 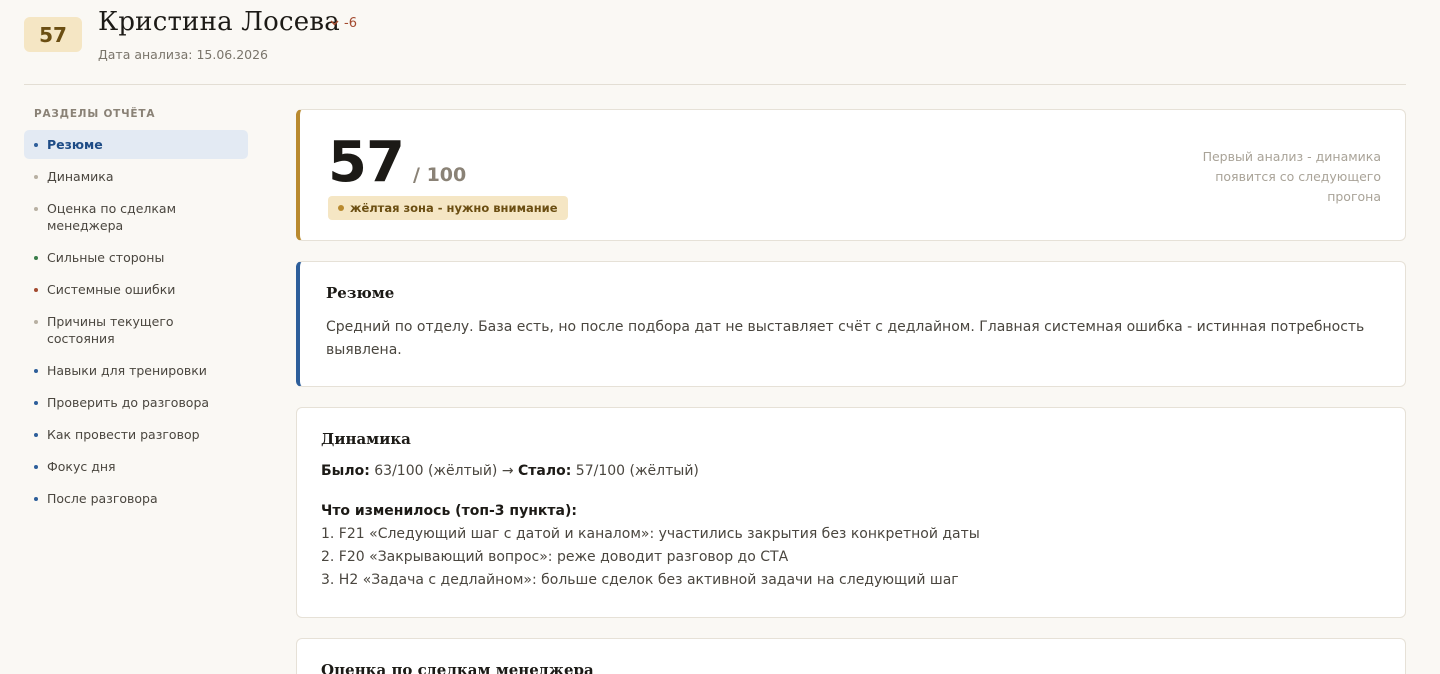 I want to click on score-delta-value: -6, so click(x=350, y=23).